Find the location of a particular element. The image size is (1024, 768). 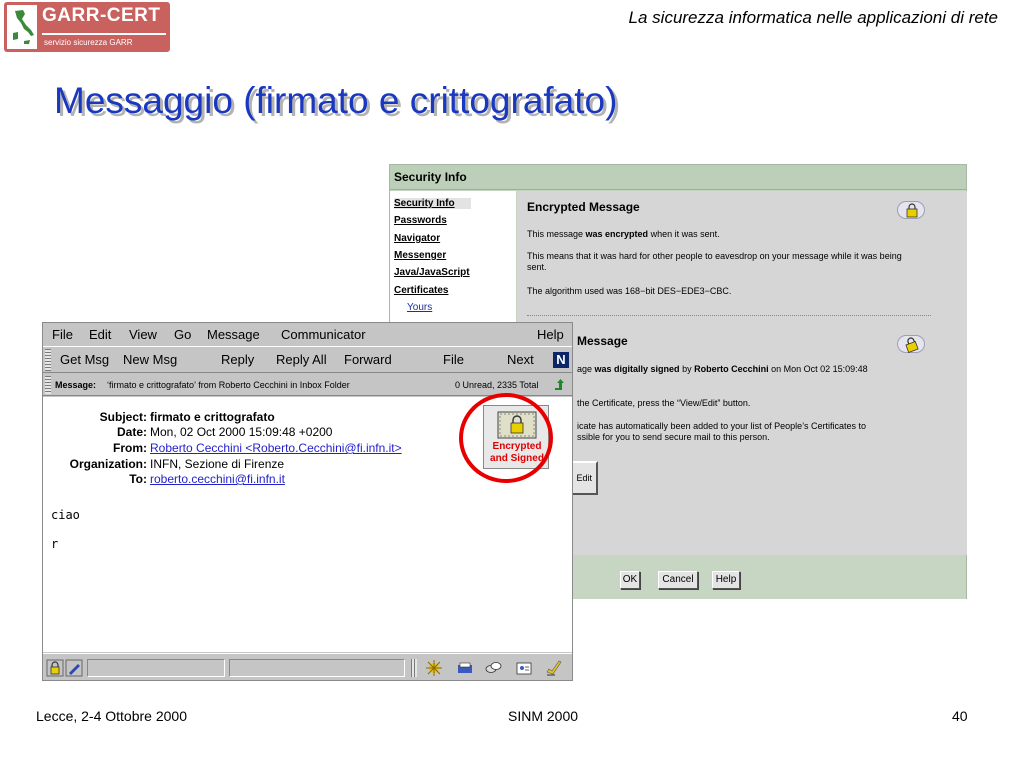

nav-navigator: Navigator is located at coordinates (417, 238).